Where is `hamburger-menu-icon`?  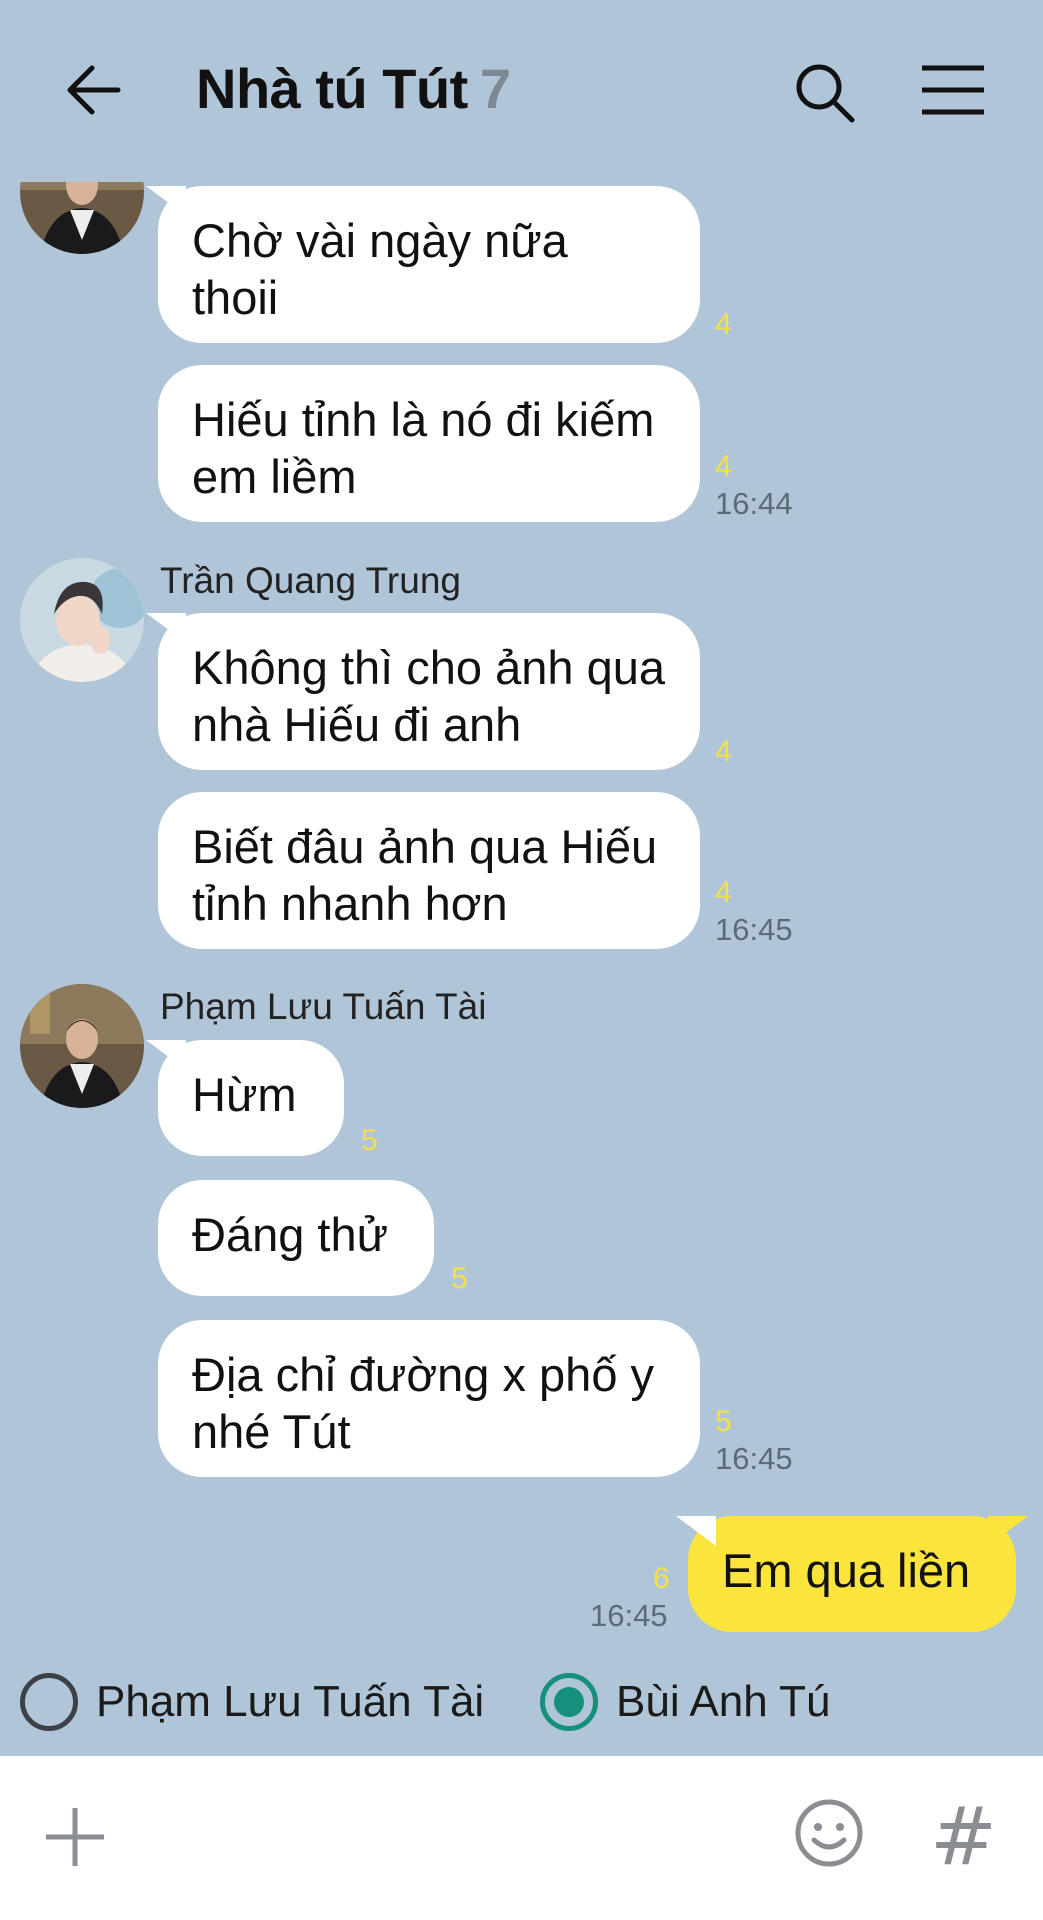
hamburger-menu-icon is located at coordinates (953, 90).